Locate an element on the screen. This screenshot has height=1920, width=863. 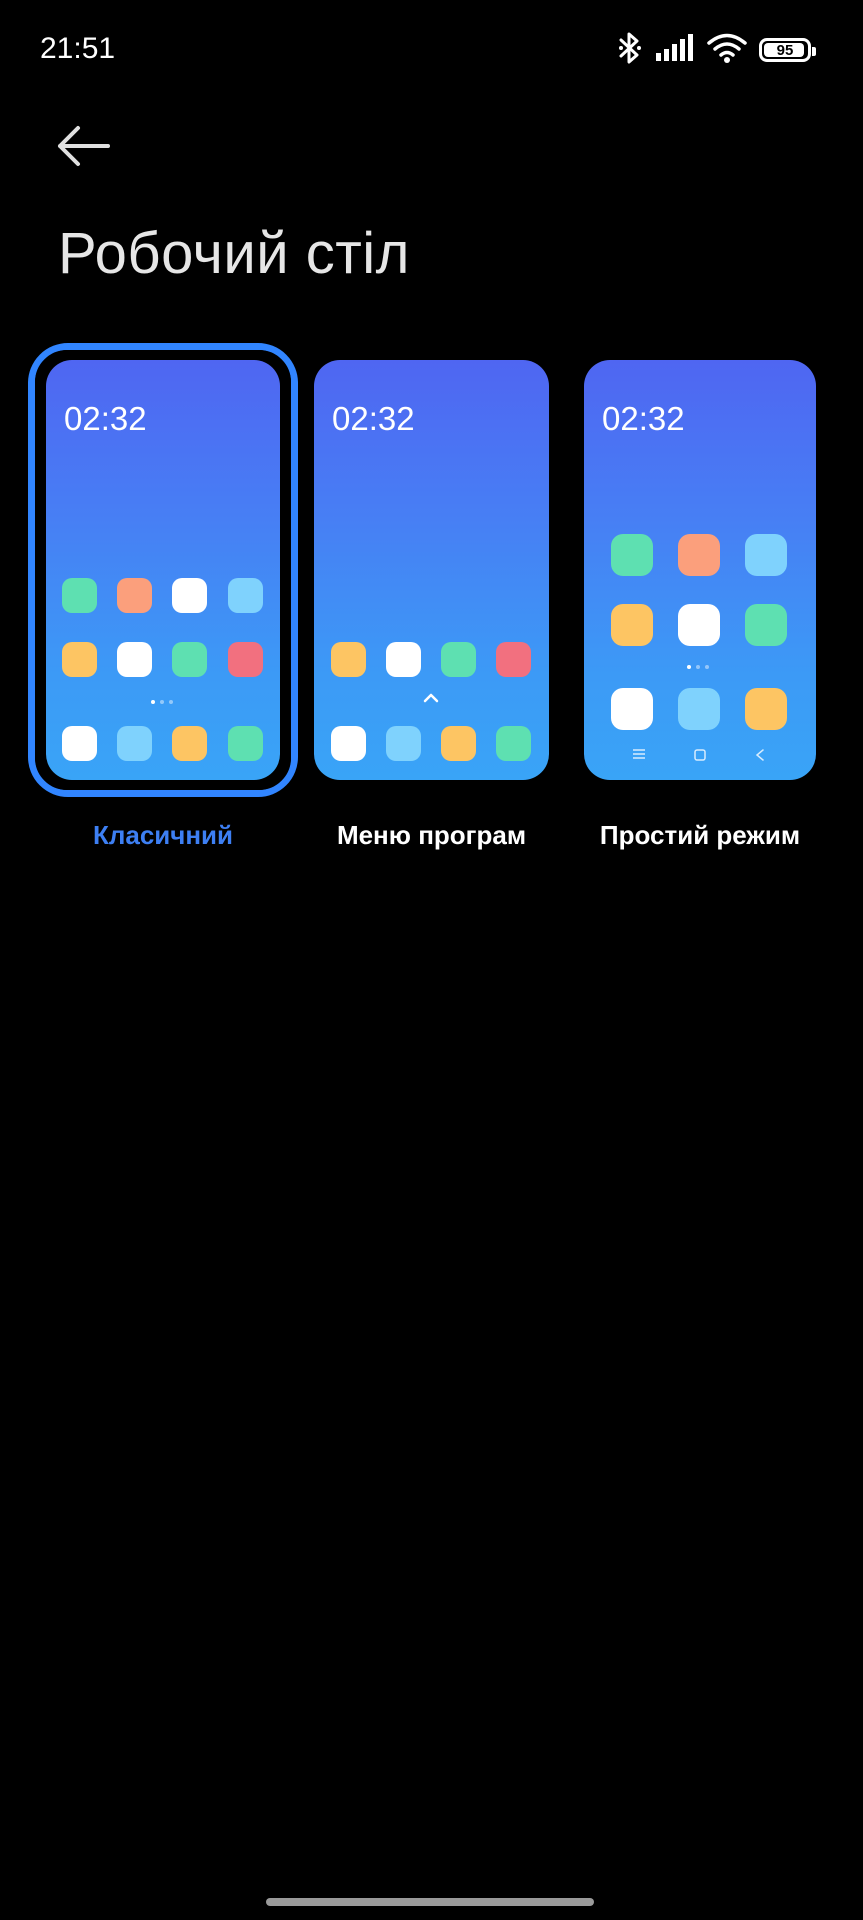
arrow-left-icon is located at coordinates (84, 146).